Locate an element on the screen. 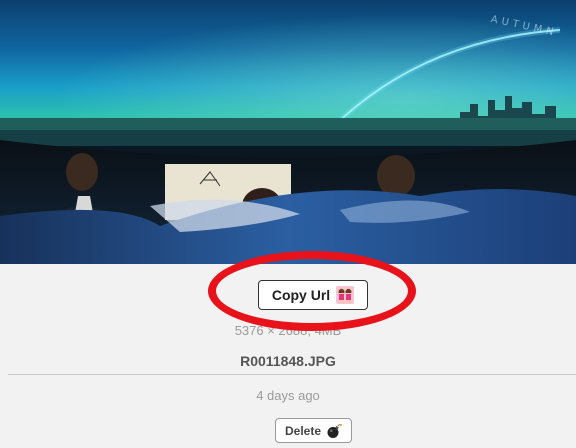 The width and height of the screenshot is (576, 448). copy-url-button: Copy Url is located at coordinates (313, 295).